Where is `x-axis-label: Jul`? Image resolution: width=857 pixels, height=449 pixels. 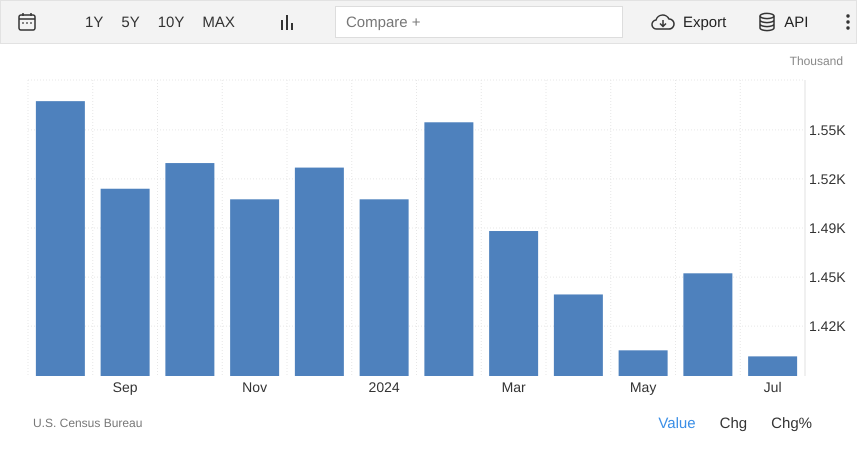 x-axis-label: Jul is located at coordinates (773, 387).